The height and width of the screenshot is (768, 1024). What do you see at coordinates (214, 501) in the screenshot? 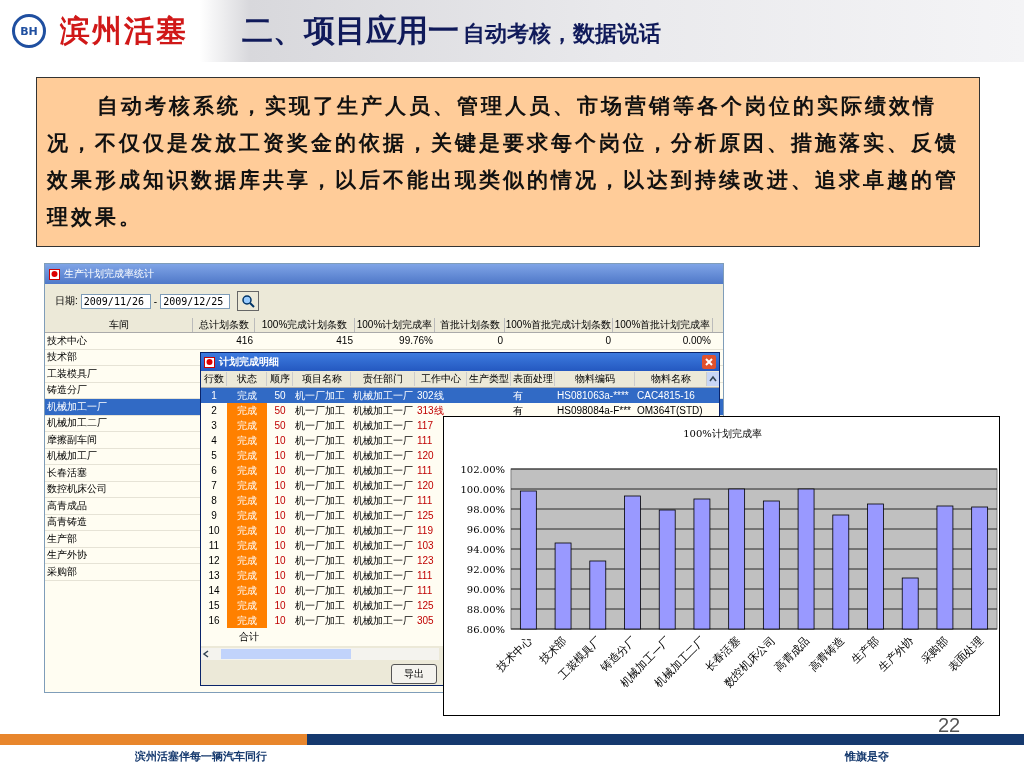
I see `table-cell-text: 8` at bounding box center [214, 501].